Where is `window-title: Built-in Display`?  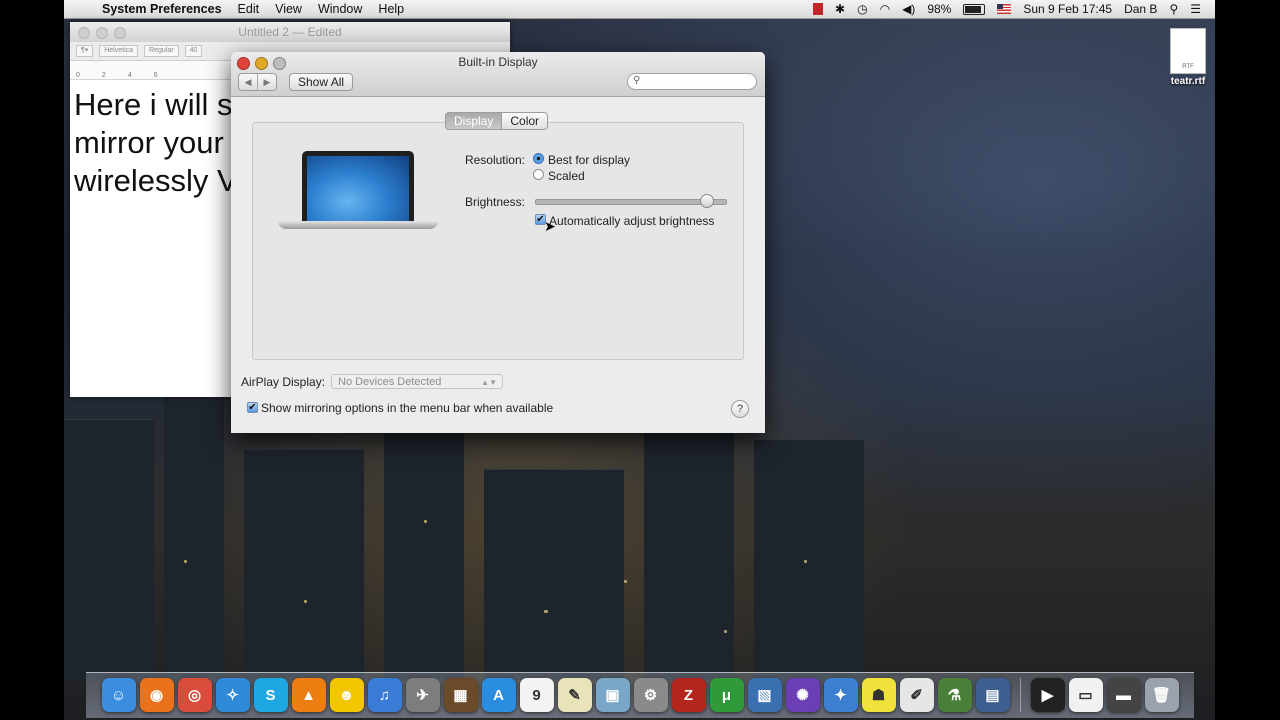 window-title: Built-in Display is located at coordinates (498, 62).